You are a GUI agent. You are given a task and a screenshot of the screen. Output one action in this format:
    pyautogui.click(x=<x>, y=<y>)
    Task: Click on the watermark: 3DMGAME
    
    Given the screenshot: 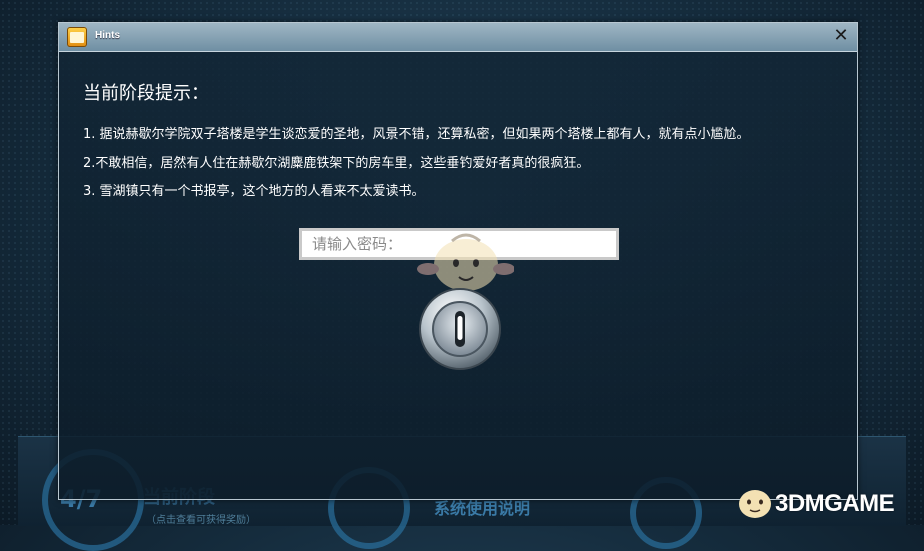 What is the action you would take?
    pyautogui.click(x=827, y=502)
    